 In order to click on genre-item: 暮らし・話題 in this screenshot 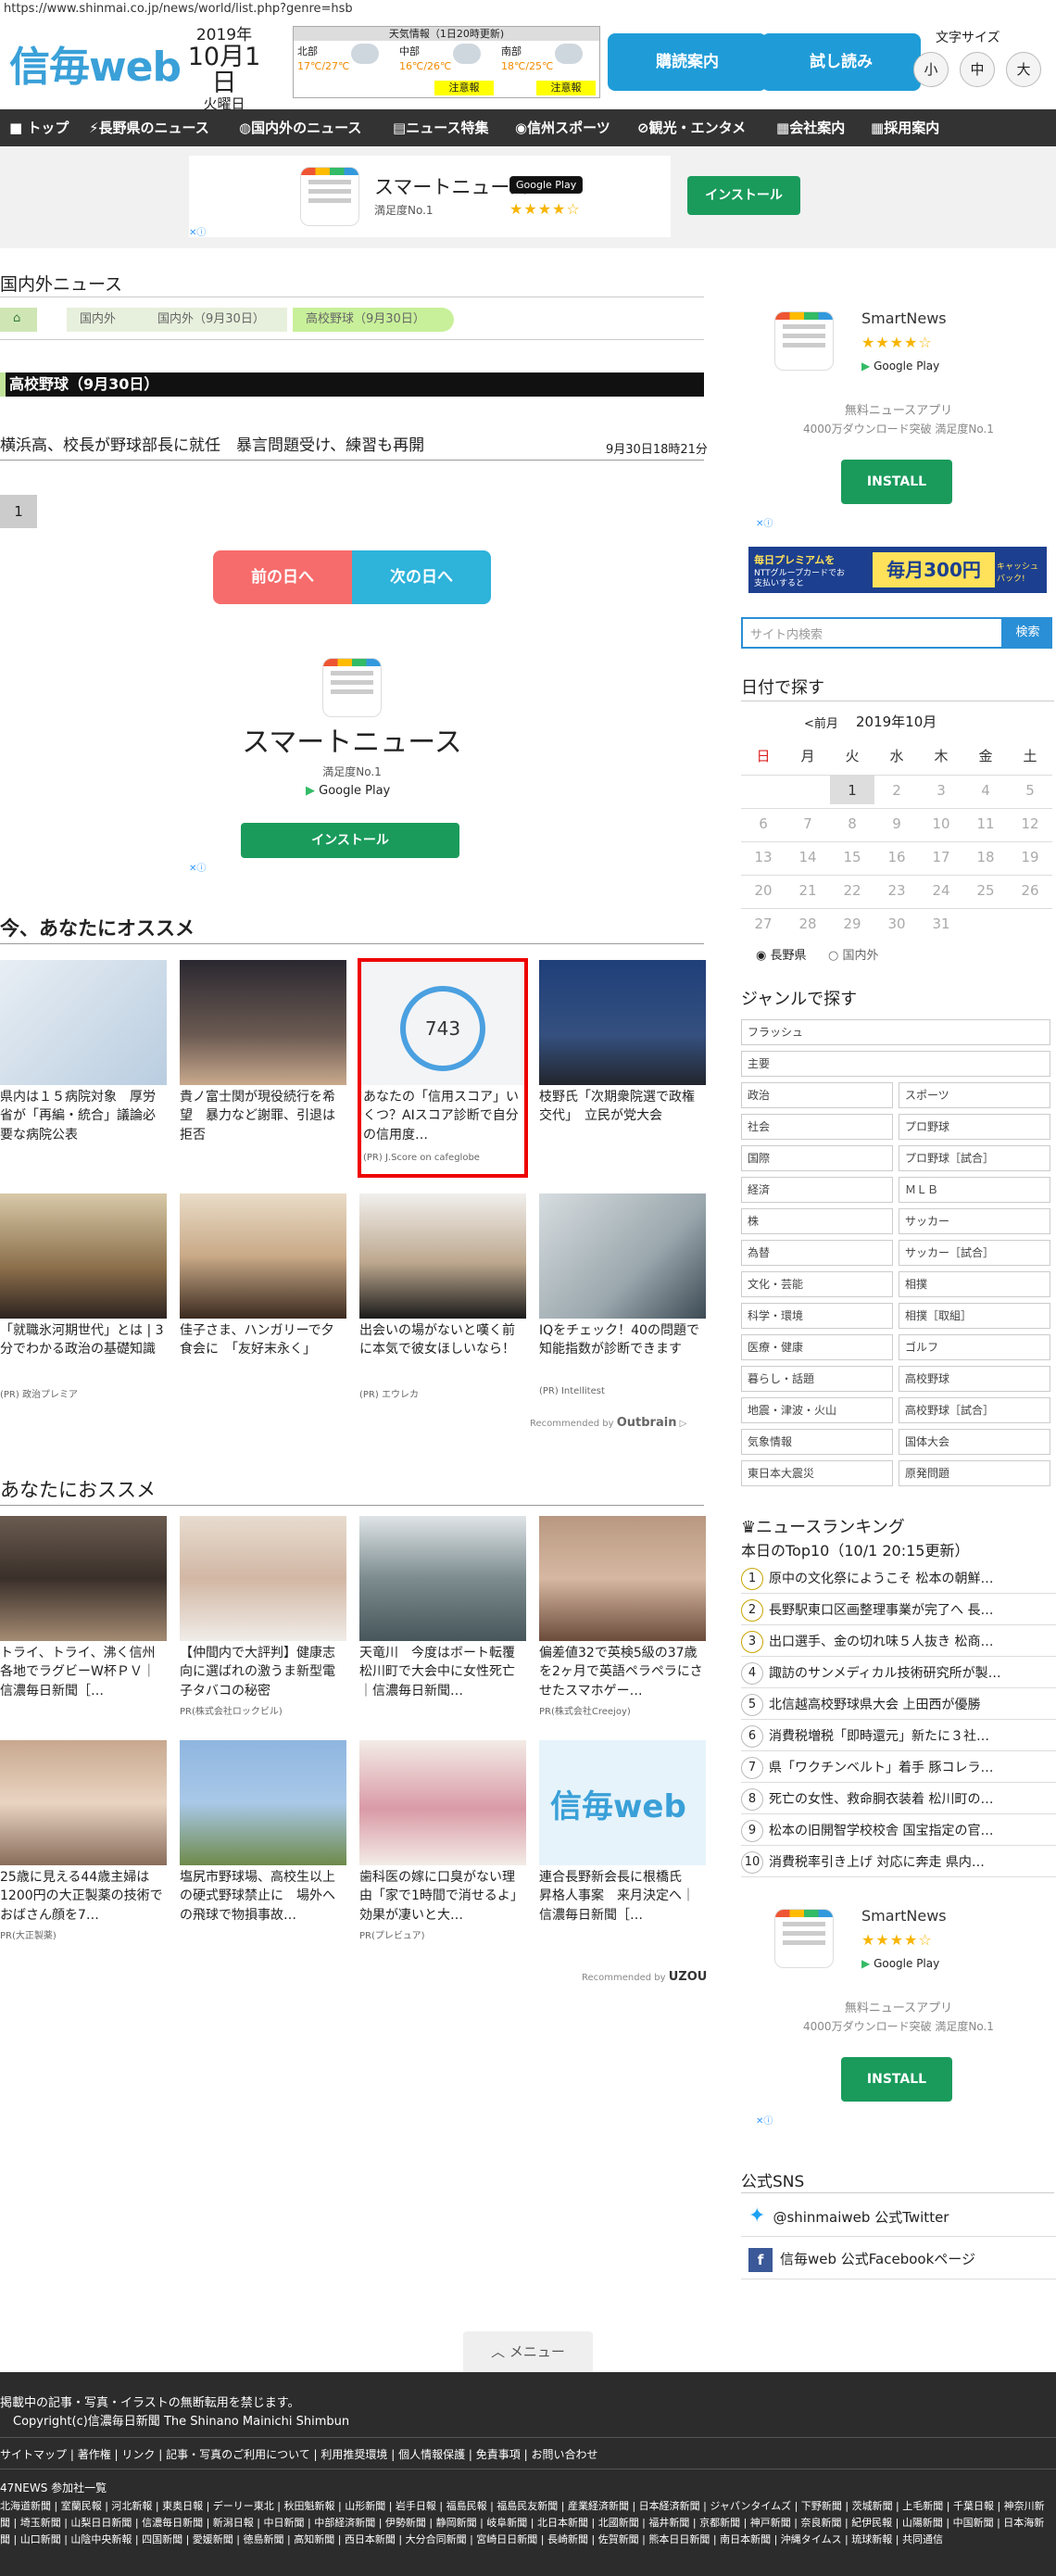, I will do `click(817, 1379)`.